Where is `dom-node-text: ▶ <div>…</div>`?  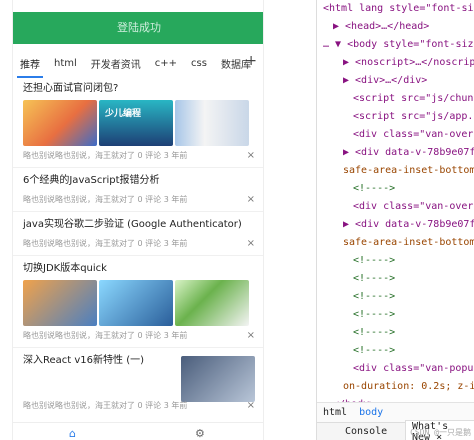 dom-node-text: ▶ <div>…</div> is located at coordinates (385, 80).